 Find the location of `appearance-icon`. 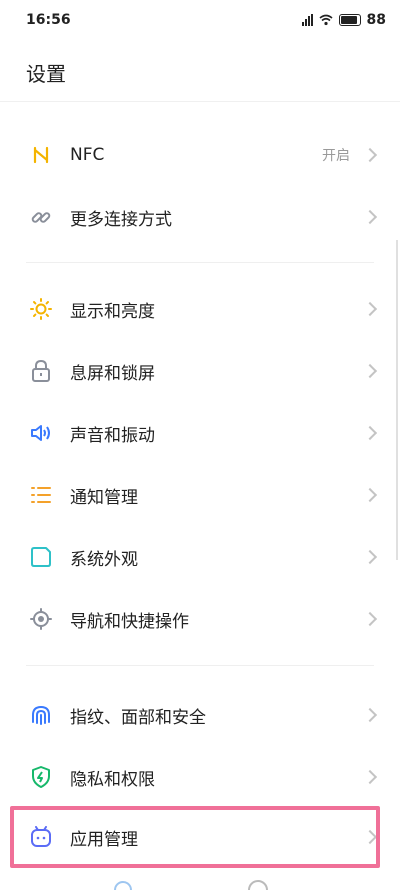

appearance-icon is located at coordinates (41, 557).